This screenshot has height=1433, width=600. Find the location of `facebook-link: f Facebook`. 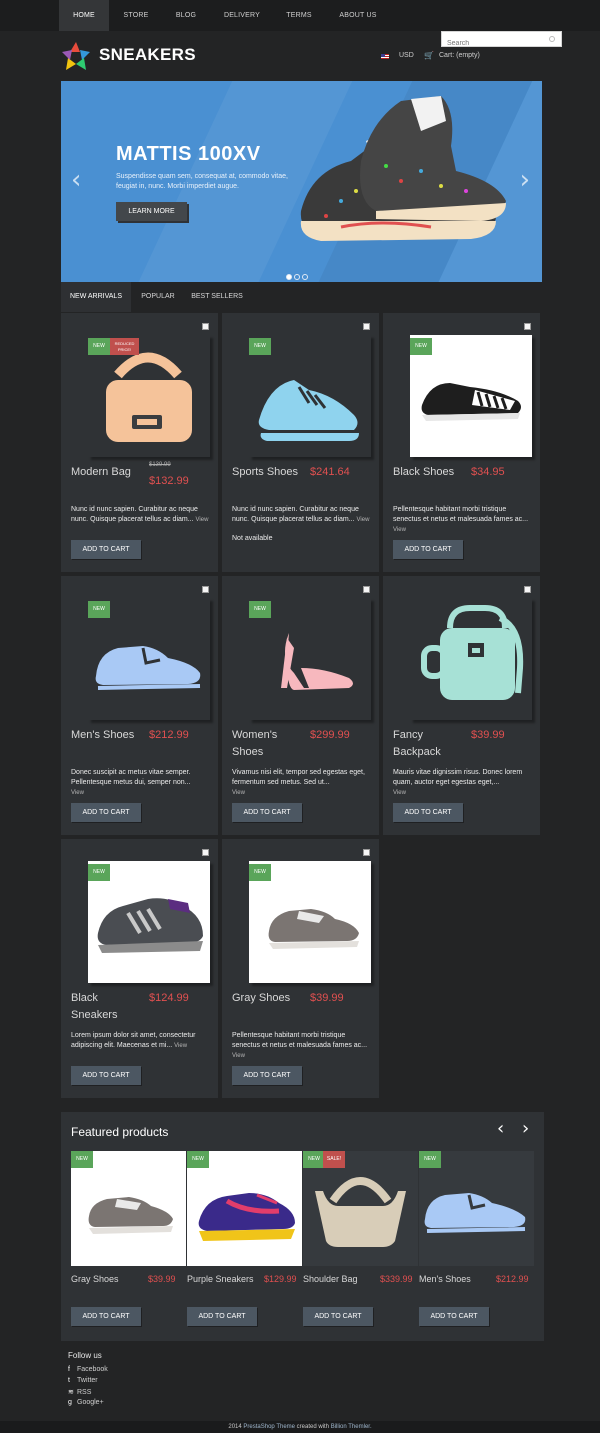

facebook-link: f Facebook is located at coordinates (88, 1369).